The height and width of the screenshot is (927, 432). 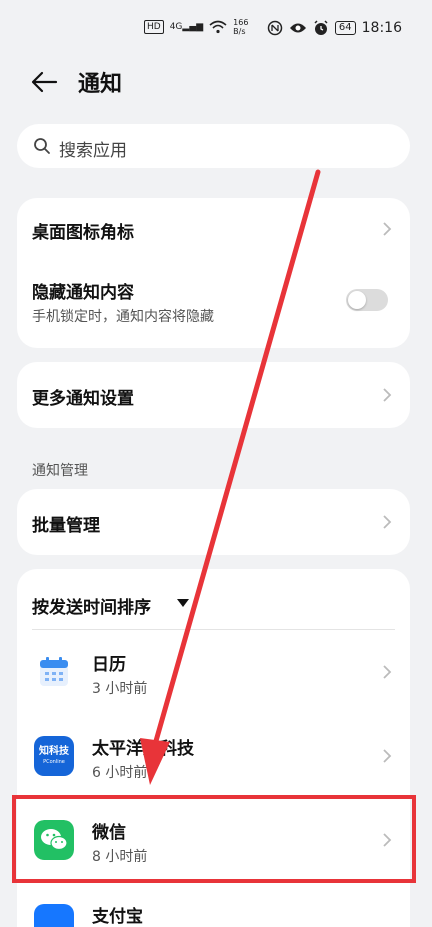 What do you see at coordinates (54, 762) in the screenshot?
I see `zhikeji-icon-sub: PConline` at bounding box center [54, 762].